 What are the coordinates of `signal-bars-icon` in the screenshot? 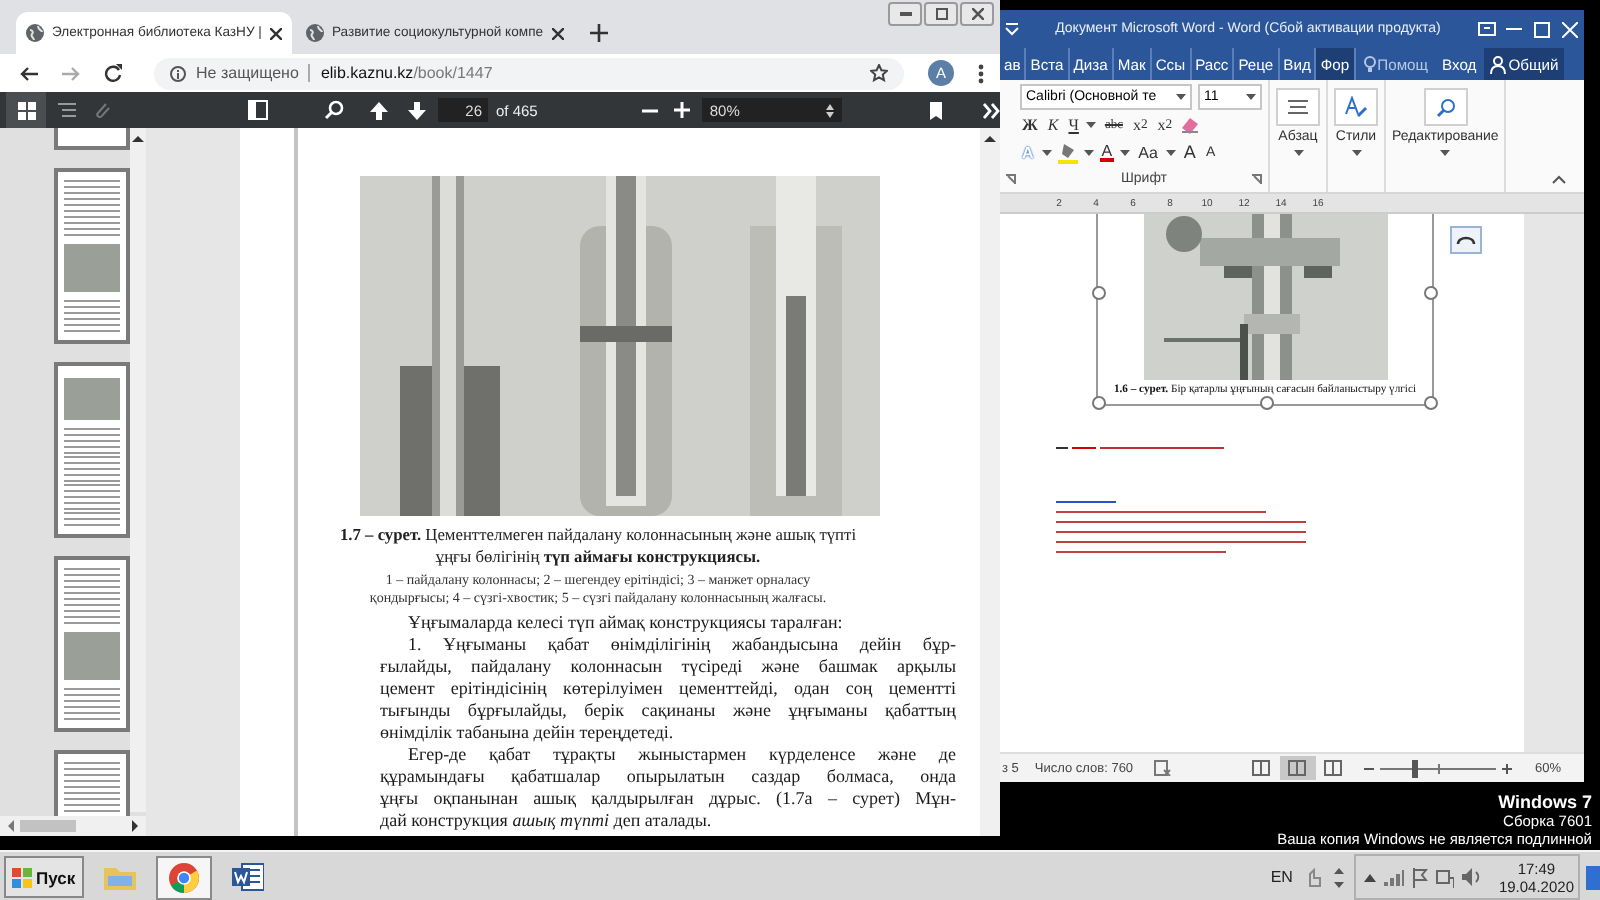 It's located at (1394, 877).